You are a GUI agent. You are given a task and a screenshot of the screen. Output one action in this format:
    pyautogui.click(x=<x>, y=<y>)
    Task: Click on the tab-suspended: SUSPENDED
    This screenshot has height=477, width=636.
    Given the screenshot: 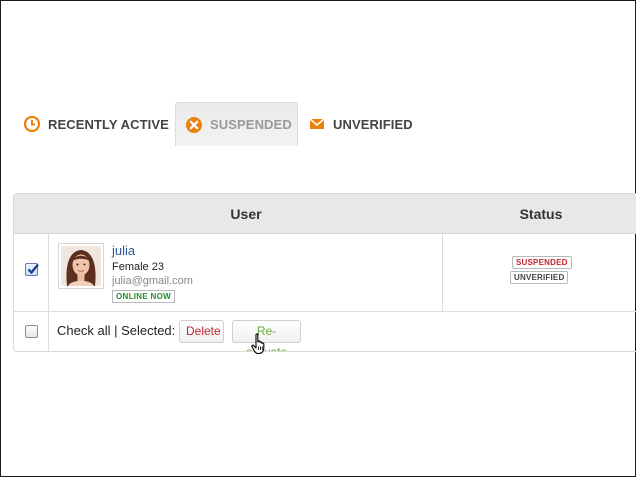 What is the action you would take?
    pyautogui.click(x=236, y=124)
    